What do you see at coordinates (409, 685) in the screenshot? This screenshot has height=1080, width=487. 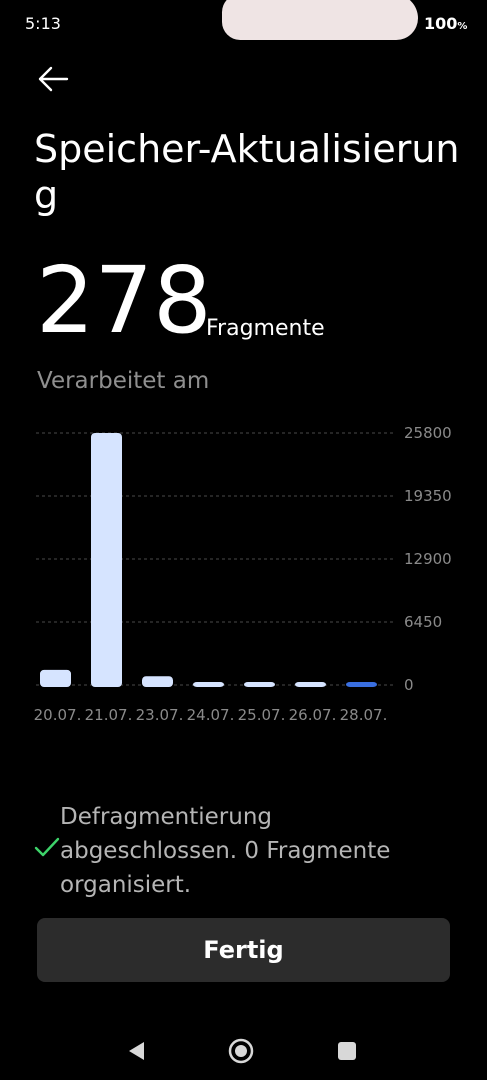 I see `y-tick-label: 0` at bounding box center [409, 685].